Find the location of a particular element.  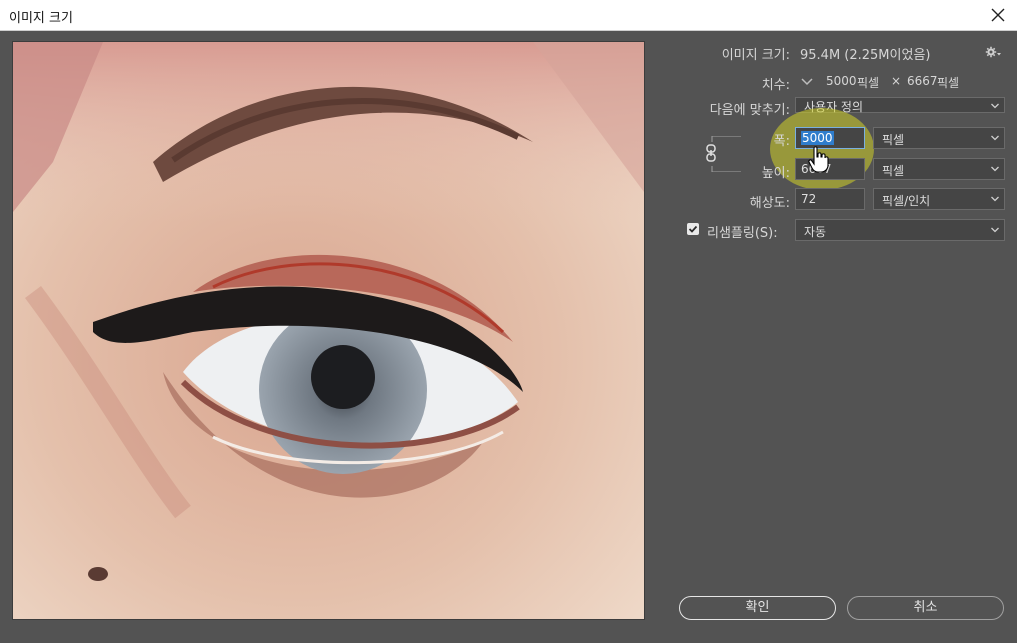

dim-height-unit: 픽셀 is located at coordinates (948, 83).